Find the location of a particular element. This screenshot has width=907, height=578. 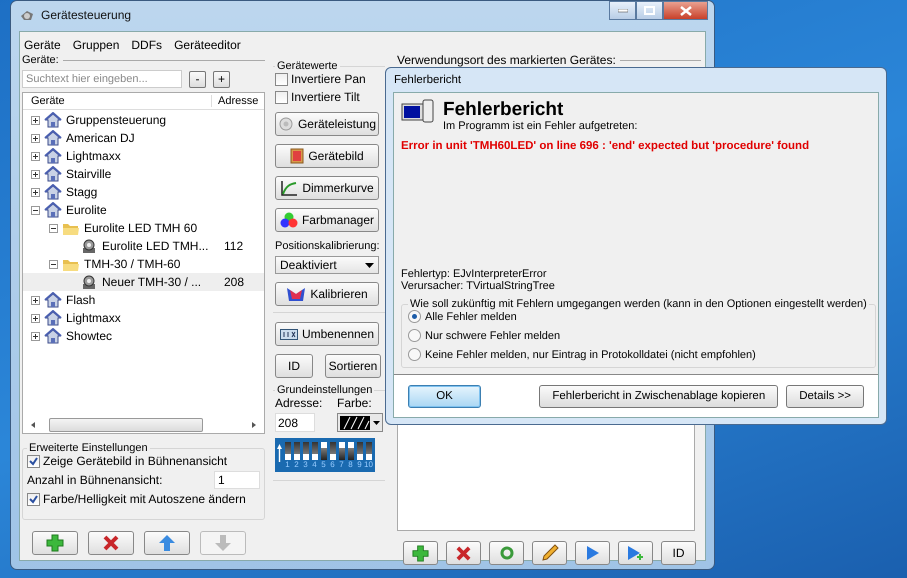

group-title: Gerätewerte is located at coordinates (307, 66).